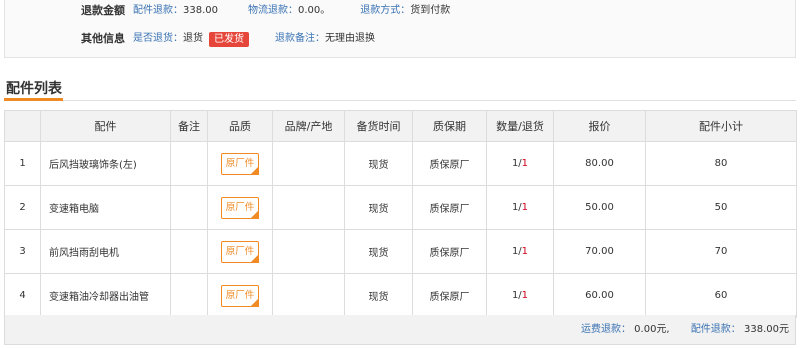 This screenshot has height=349, width=800. What do you see at coordinates (599, 126) in the screenshot?
I see `header-price: 报价` at bounding box center [599, 126].